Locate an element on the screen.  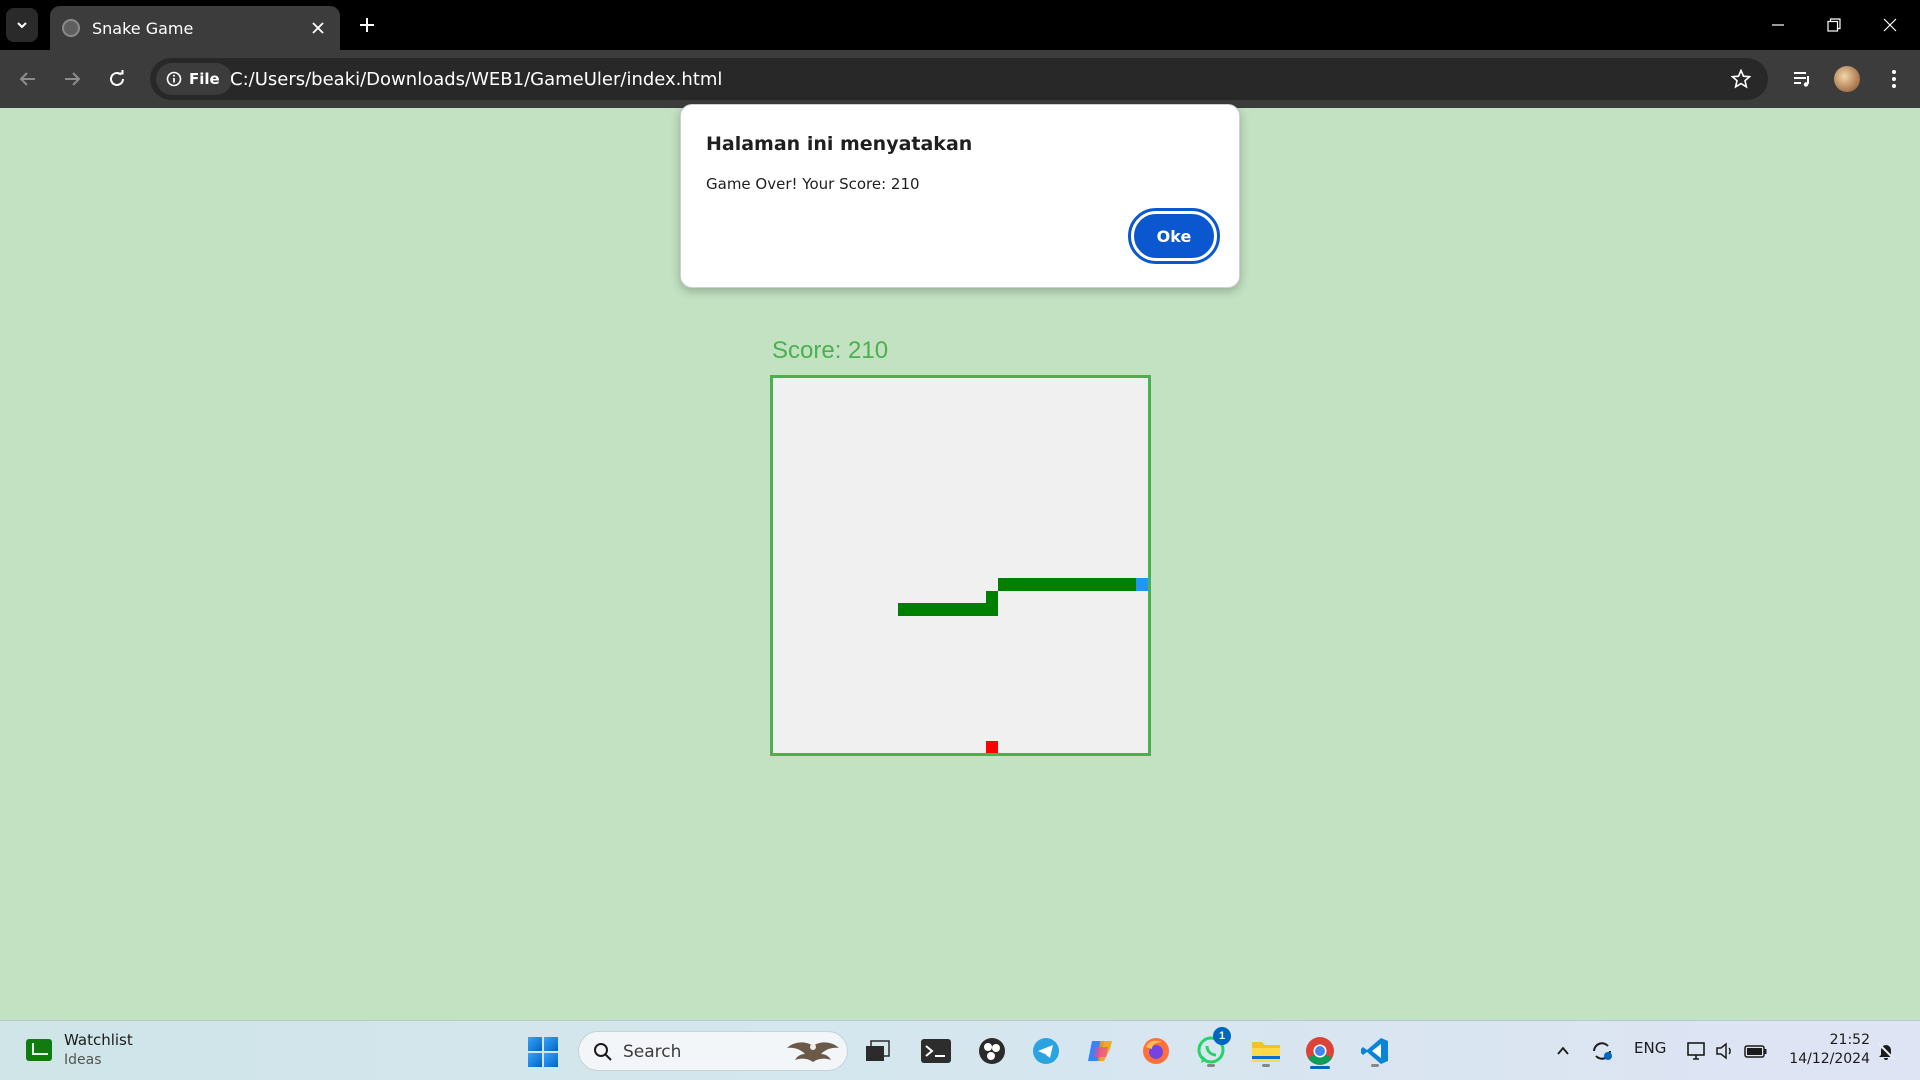
plus-icon is located at coordinates (367, 25).